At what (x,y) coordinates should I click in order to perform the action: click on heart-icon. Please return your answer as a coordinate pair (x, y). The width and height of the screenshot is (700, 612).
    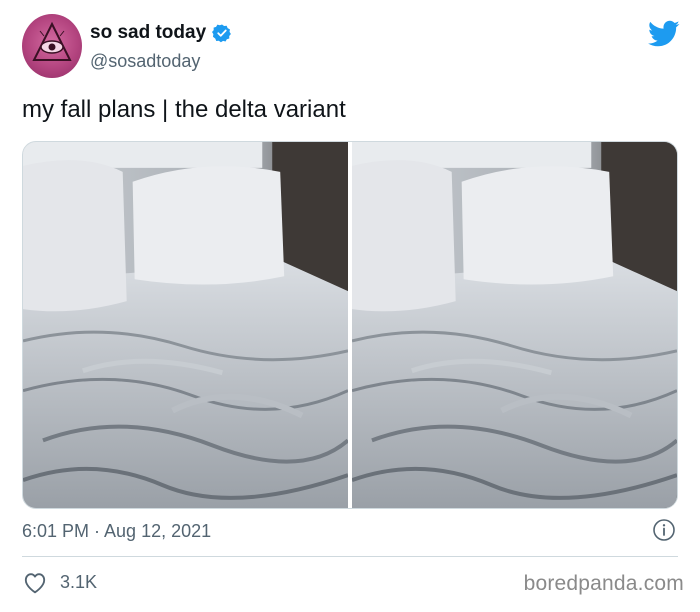
    Looking at the image, I should click on (35, 582).